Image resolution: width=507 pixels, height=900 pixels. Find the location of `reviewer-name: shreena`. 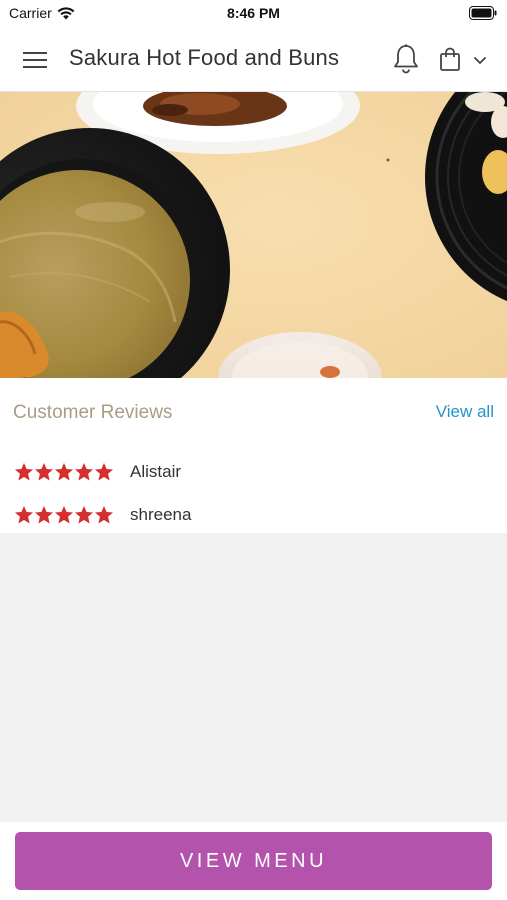

reviewer-name: shreena is located at coordinates (161, 514).